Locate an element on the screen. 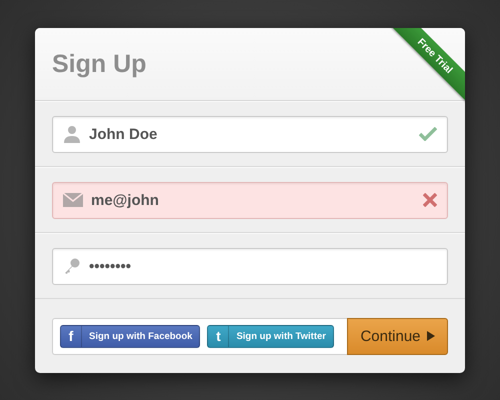 The image size is (500, 400). envelope-icon is located at coordinates (73, 200).